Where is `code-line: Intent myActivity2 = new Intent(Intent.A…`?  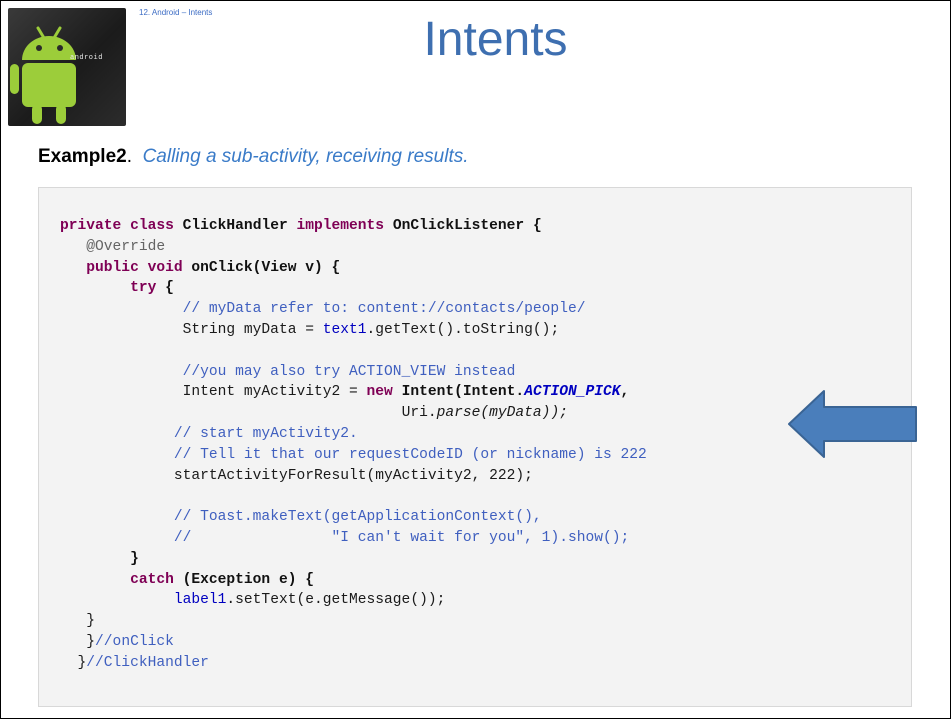
code-line: Intent myActivity2 = new Intent(Intent.A… is located at coordinates (406, 392).